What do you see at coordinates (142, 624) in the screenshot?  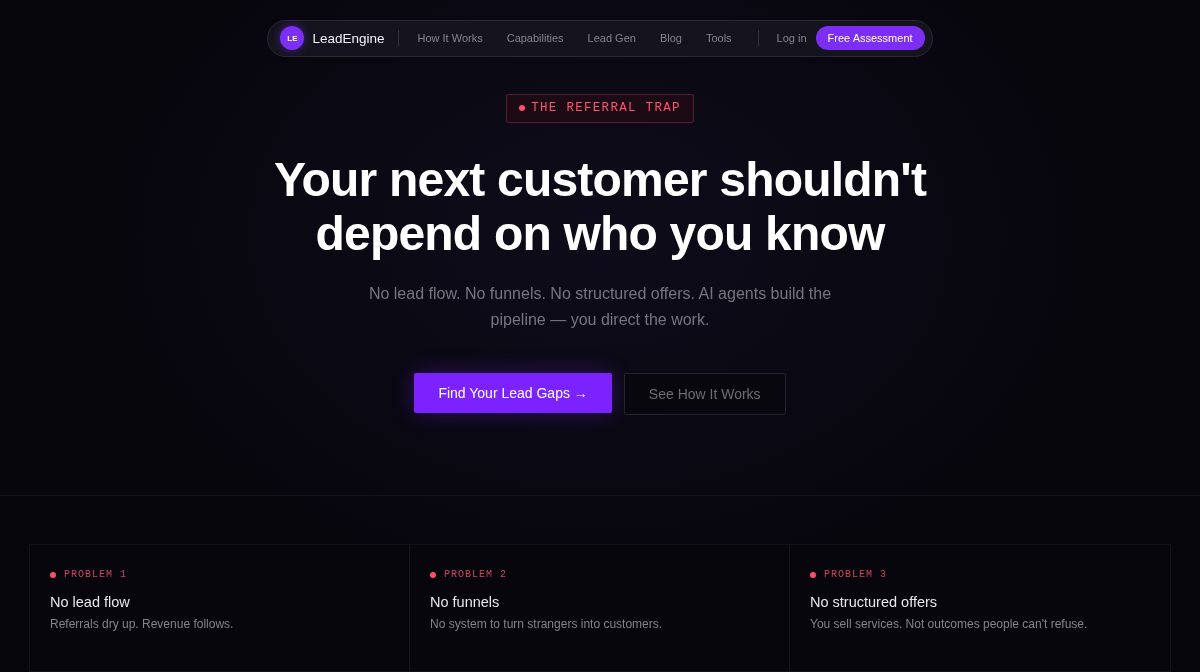 I see `problem-description: Referrals dry up. Revenue follows.` at bounding box center [142, 624].